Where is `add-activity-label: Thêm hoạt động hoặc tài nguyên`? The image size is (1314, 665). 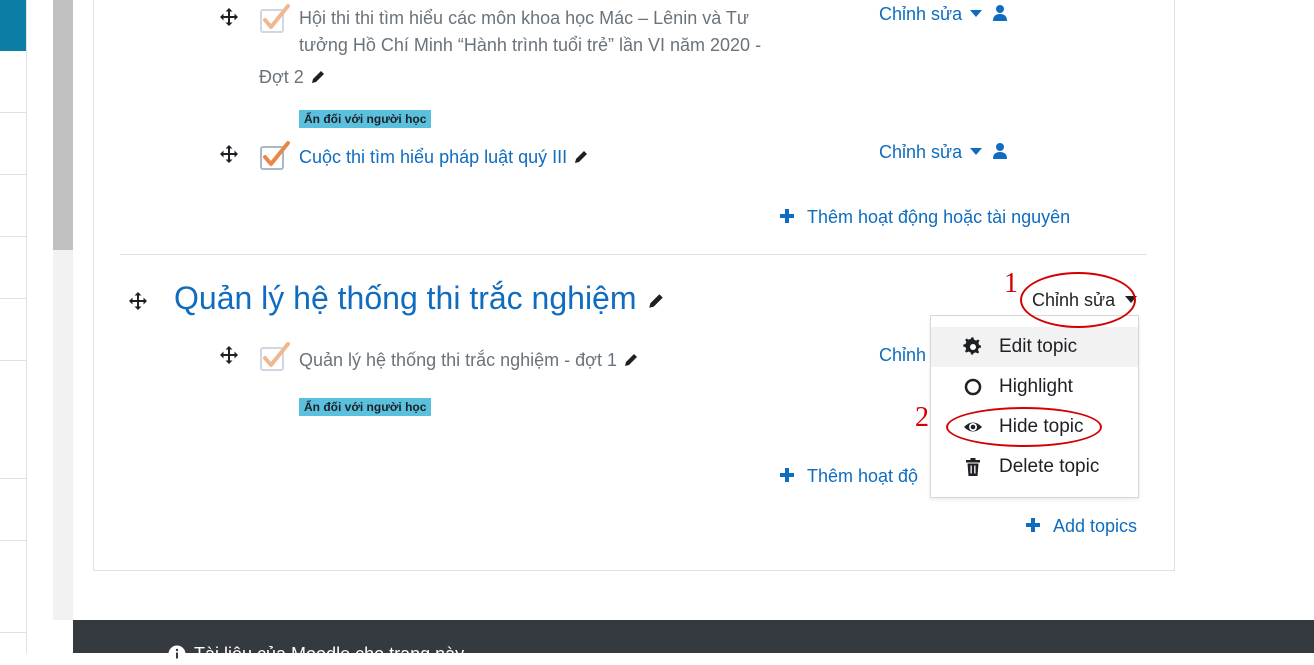 add-activity-label: Thêm hoạt động hoặc tài nguyên is located at coordinates (939, 217).